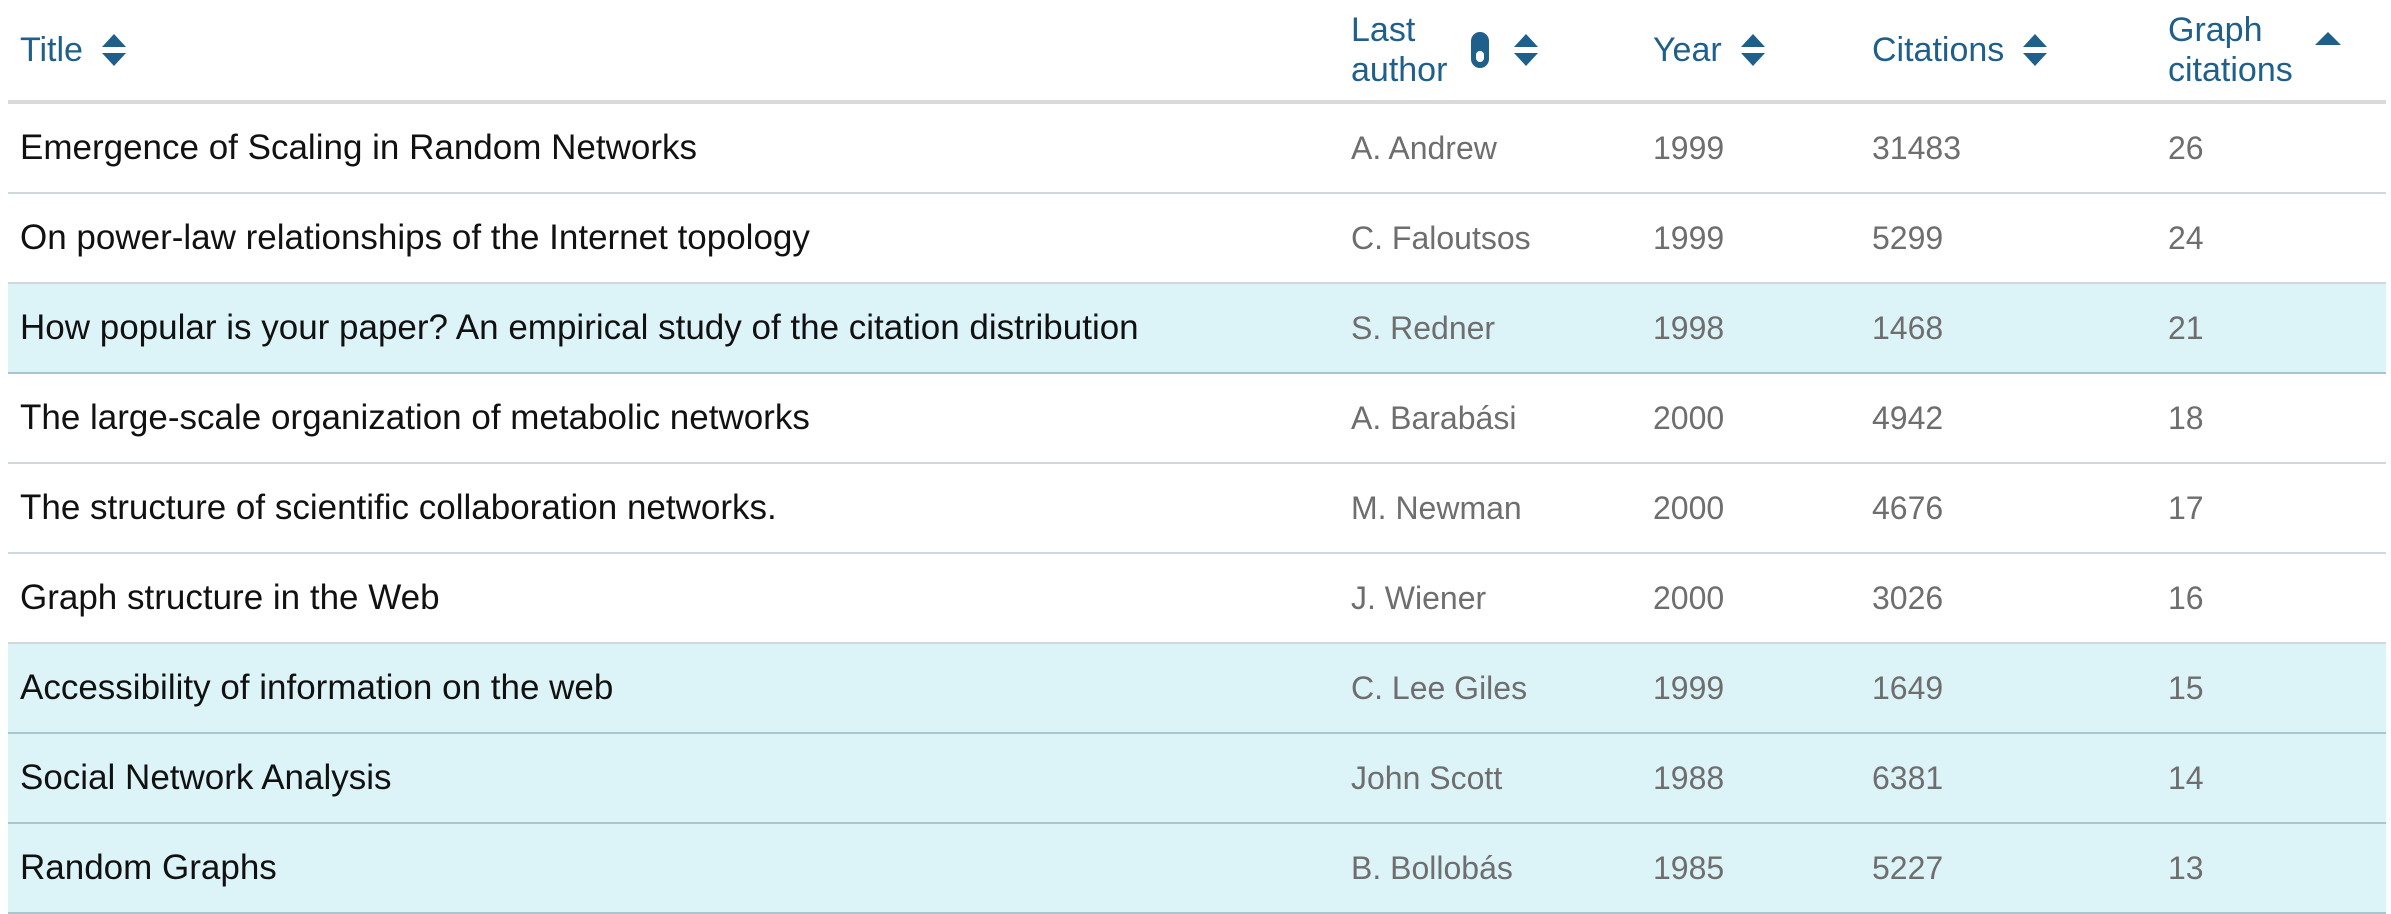 Image resolution: width=2391 pixels, height=914 pixels. I want to click on cell-citations: 1468, so click(1908, 327).